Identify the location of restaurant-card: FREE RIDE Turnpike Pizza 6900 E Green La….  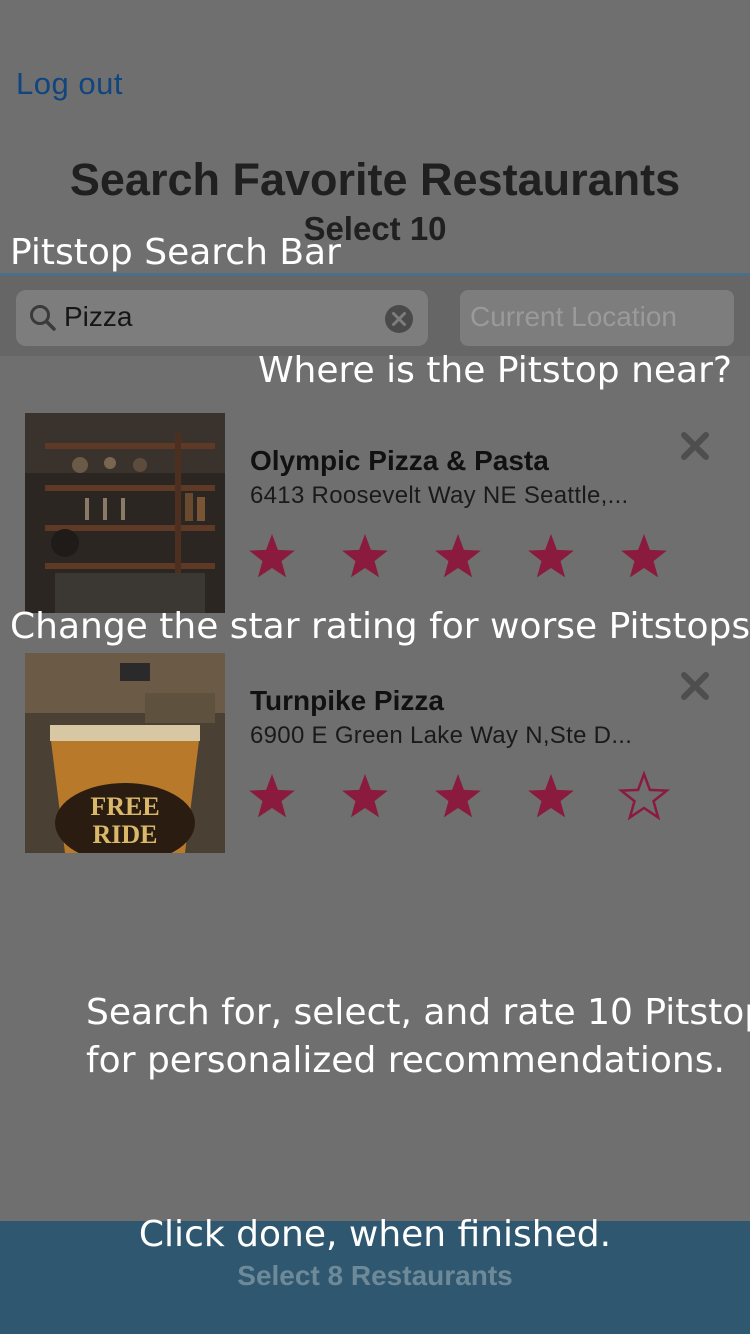
(375, 753).